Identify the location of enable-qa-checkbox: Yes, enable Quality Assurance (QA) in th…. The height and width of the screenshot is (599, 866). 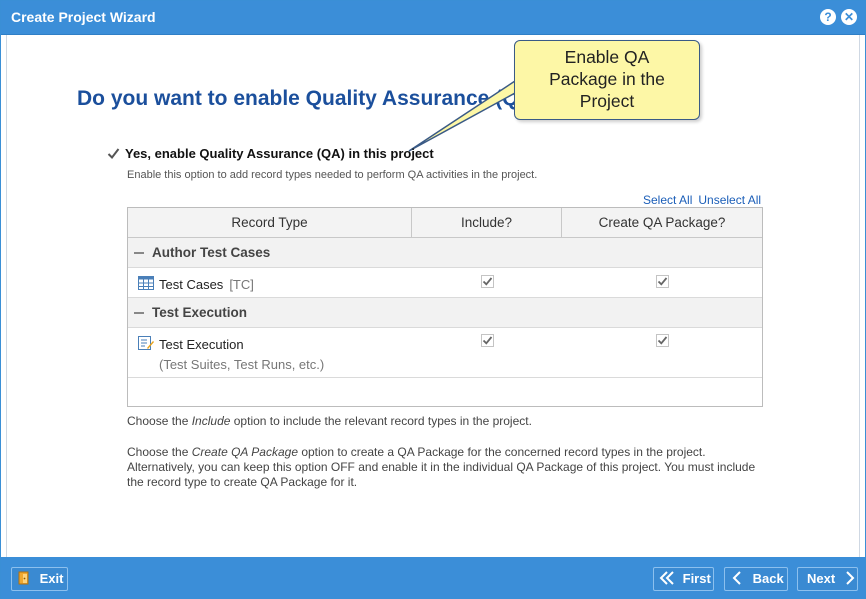
(270, 153).